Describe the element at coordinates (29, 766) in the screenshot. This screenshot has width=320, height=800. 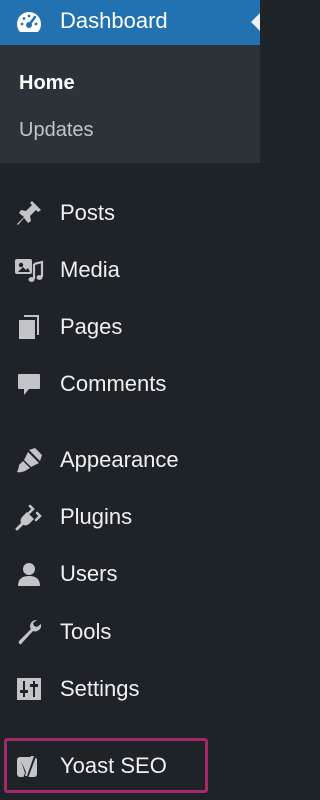
I see `yoast-logo-icon` at that location.